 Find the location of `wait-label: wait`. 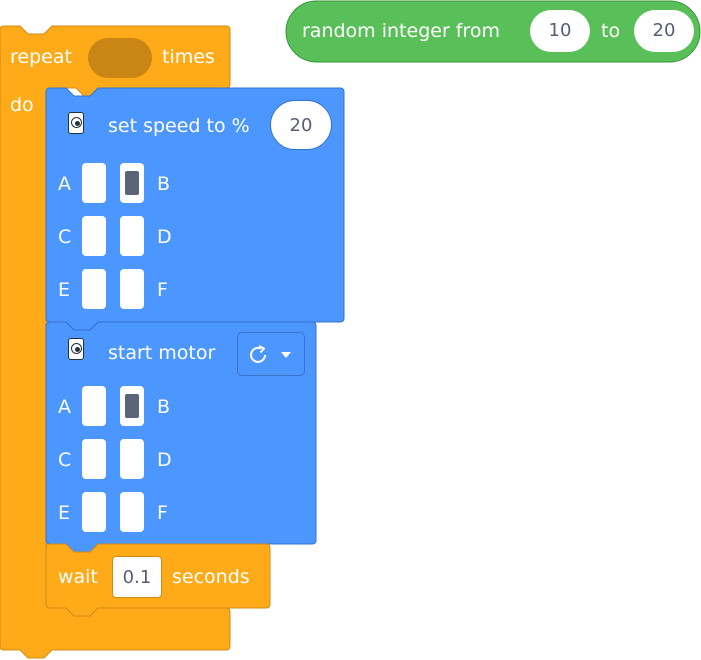

wait-label: wait is located at coordinates (78, 577).